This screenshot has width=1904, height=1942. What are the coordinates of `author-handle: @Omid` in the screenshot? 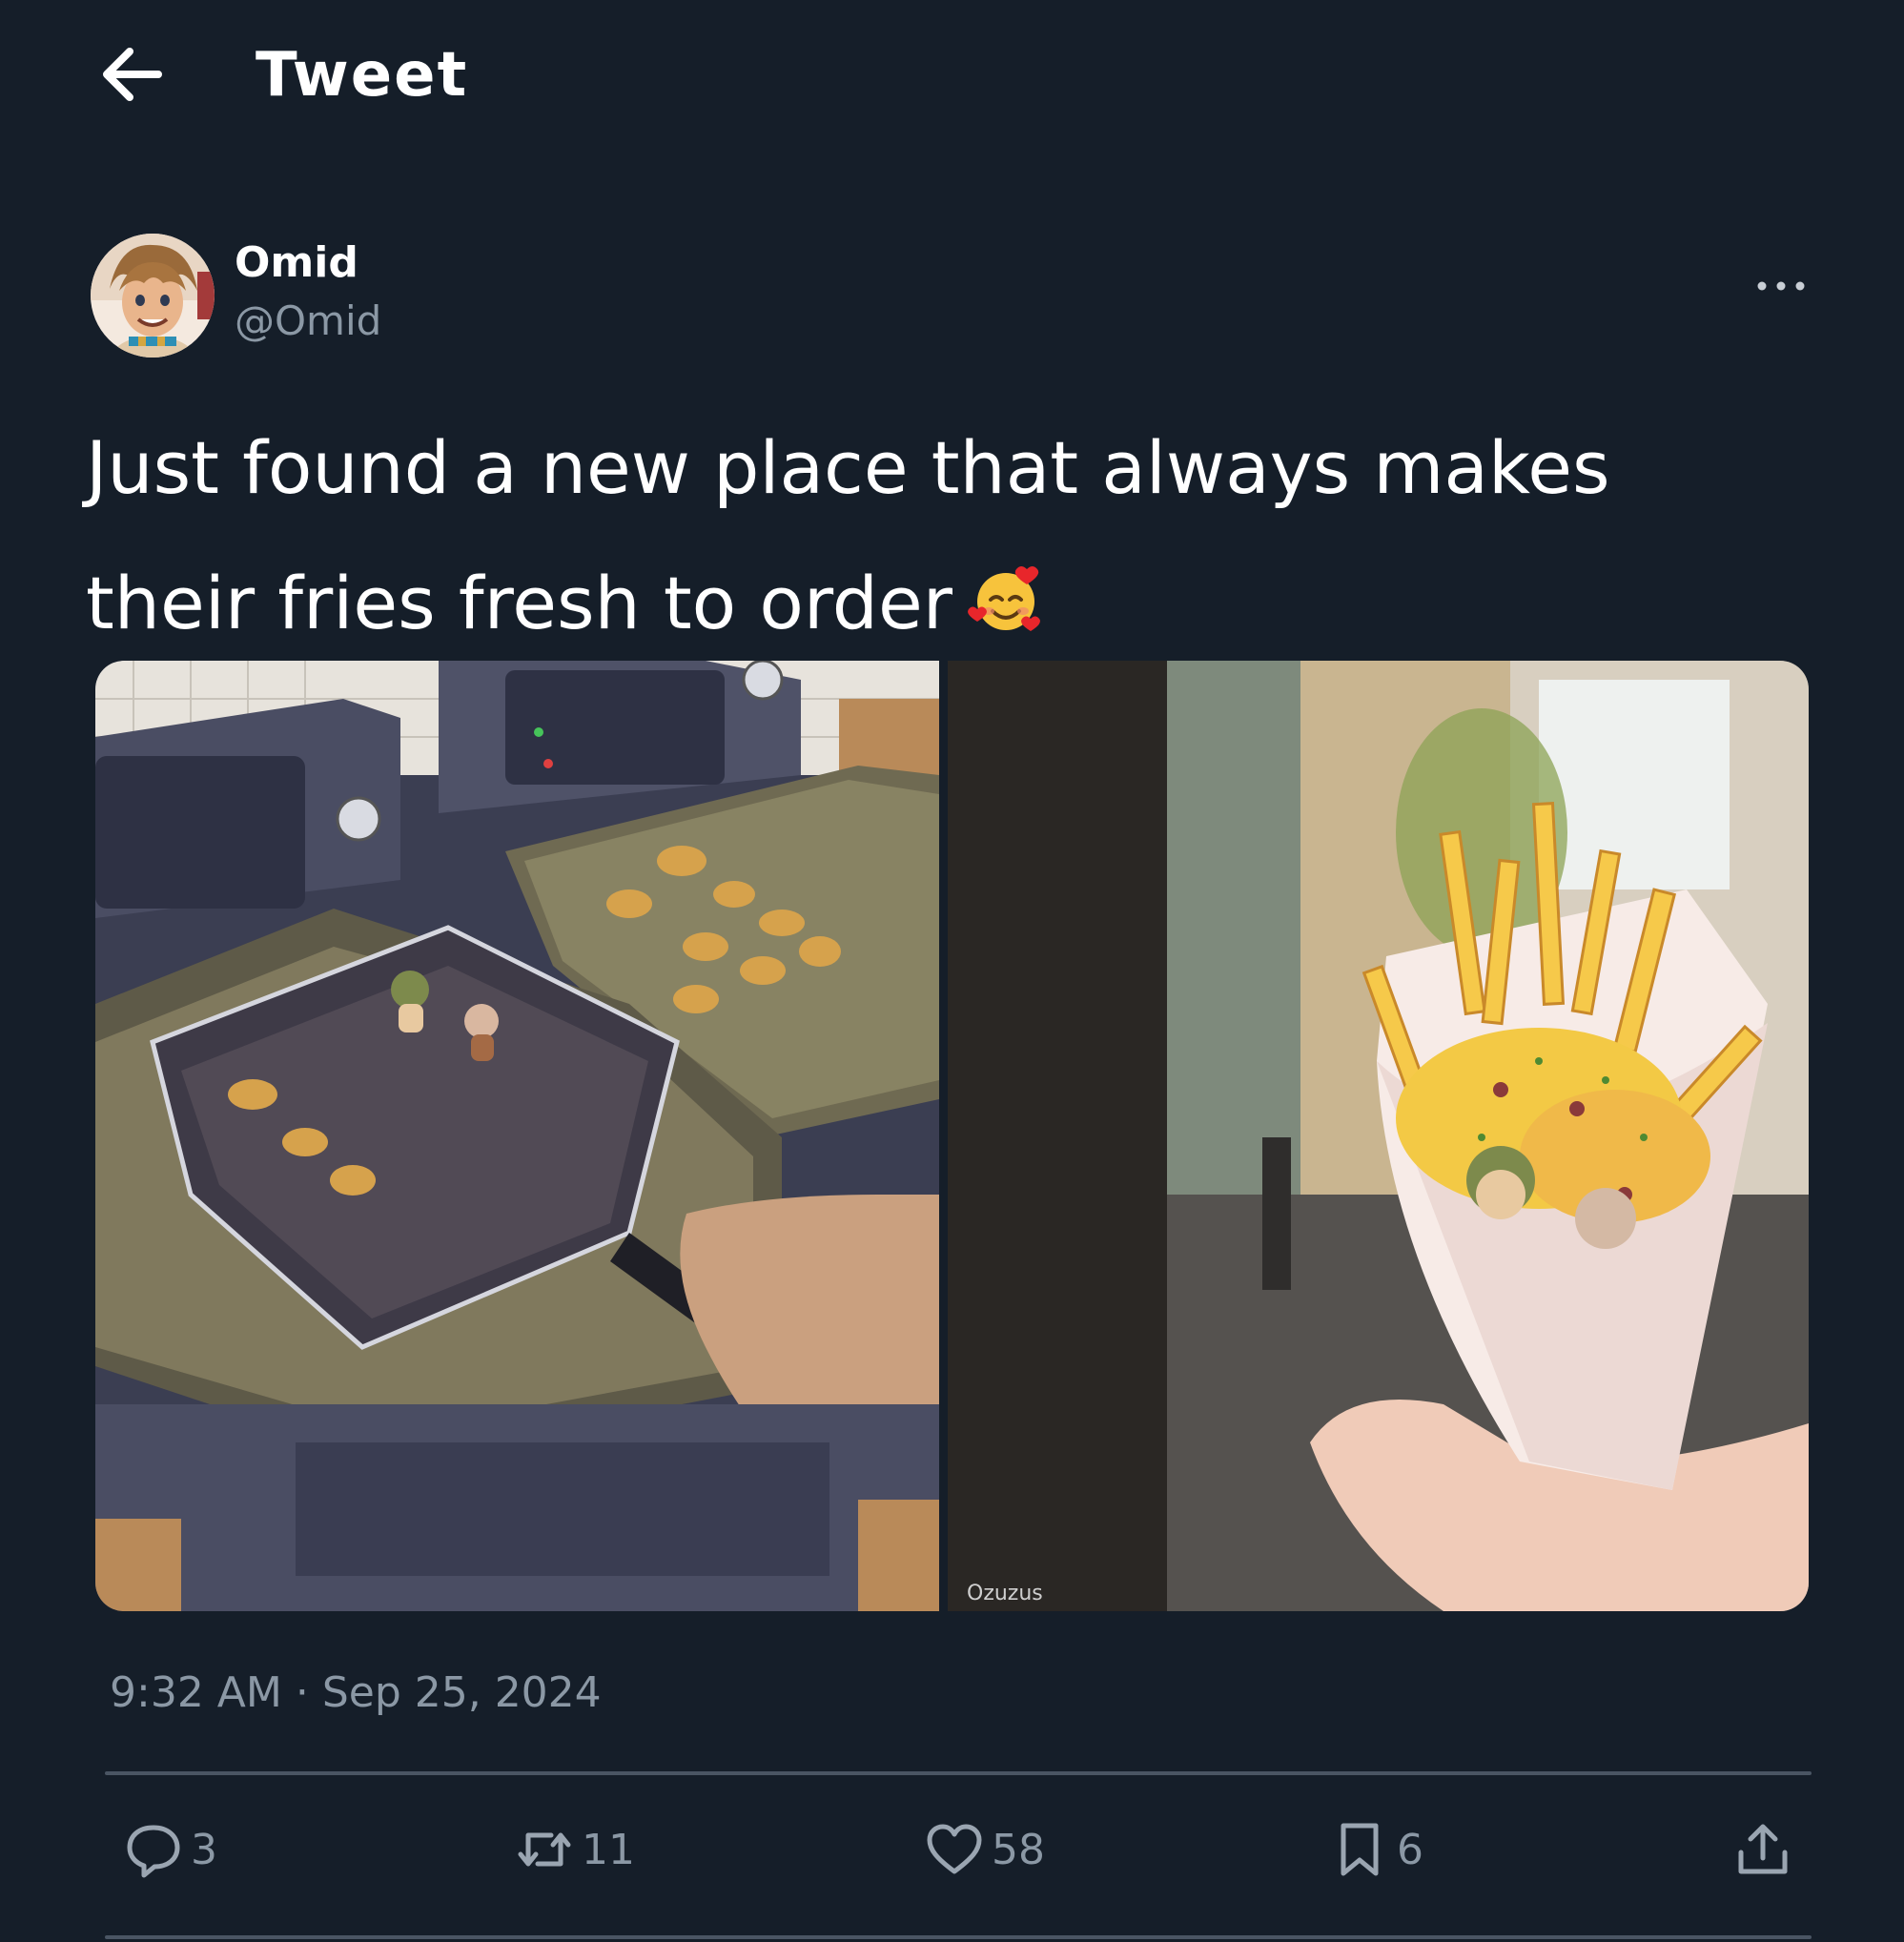 It's located at (308, 320).